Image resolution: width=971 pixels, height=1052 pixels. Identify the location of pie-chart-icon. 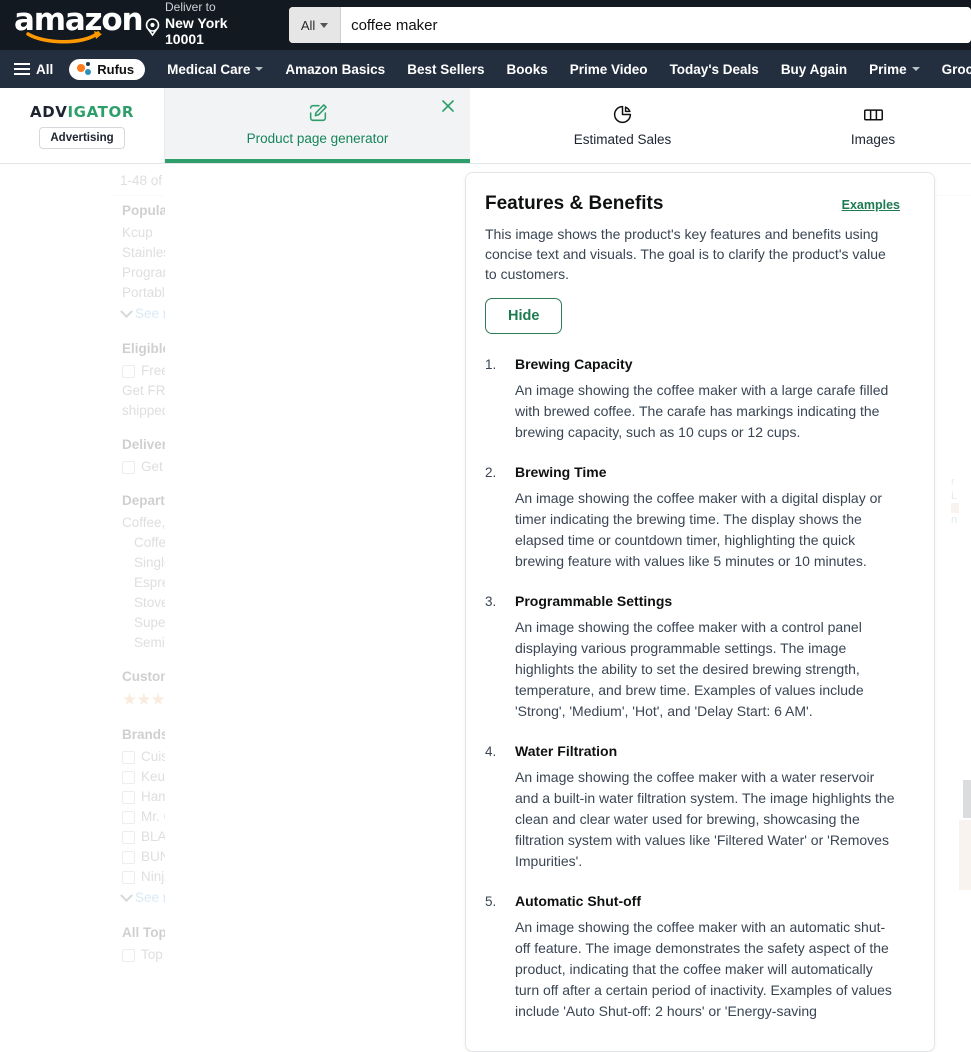
(622, 116).